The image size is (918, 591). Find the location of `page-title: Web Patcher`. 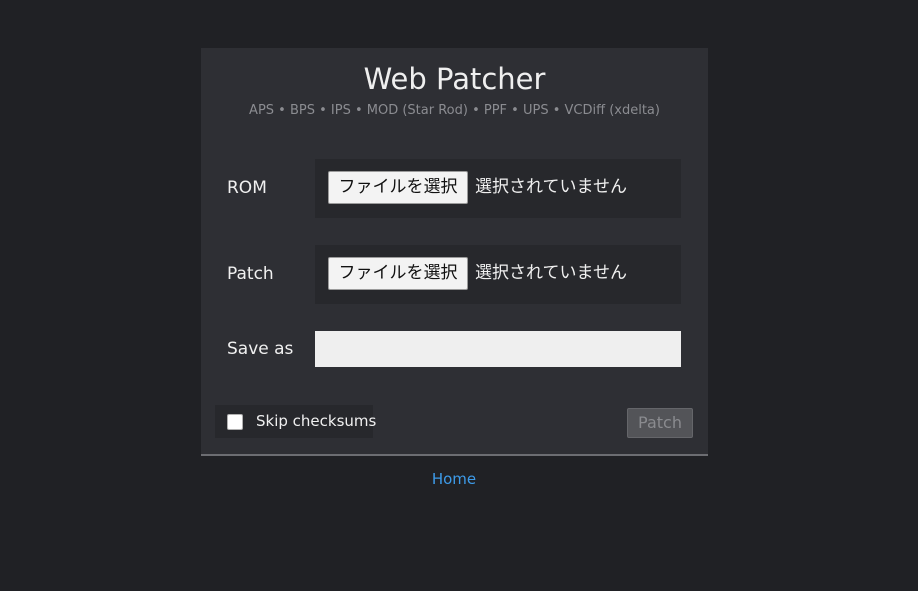

page-title: Web Patcher is located at coordinates (454, 79).